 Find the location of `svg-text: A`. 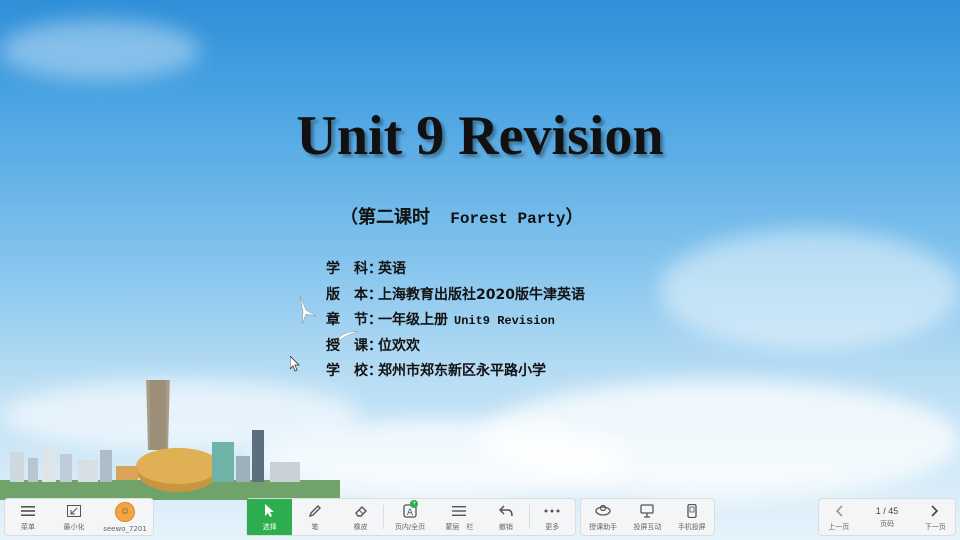

svg-text: A is located at coordinates (410, 513).